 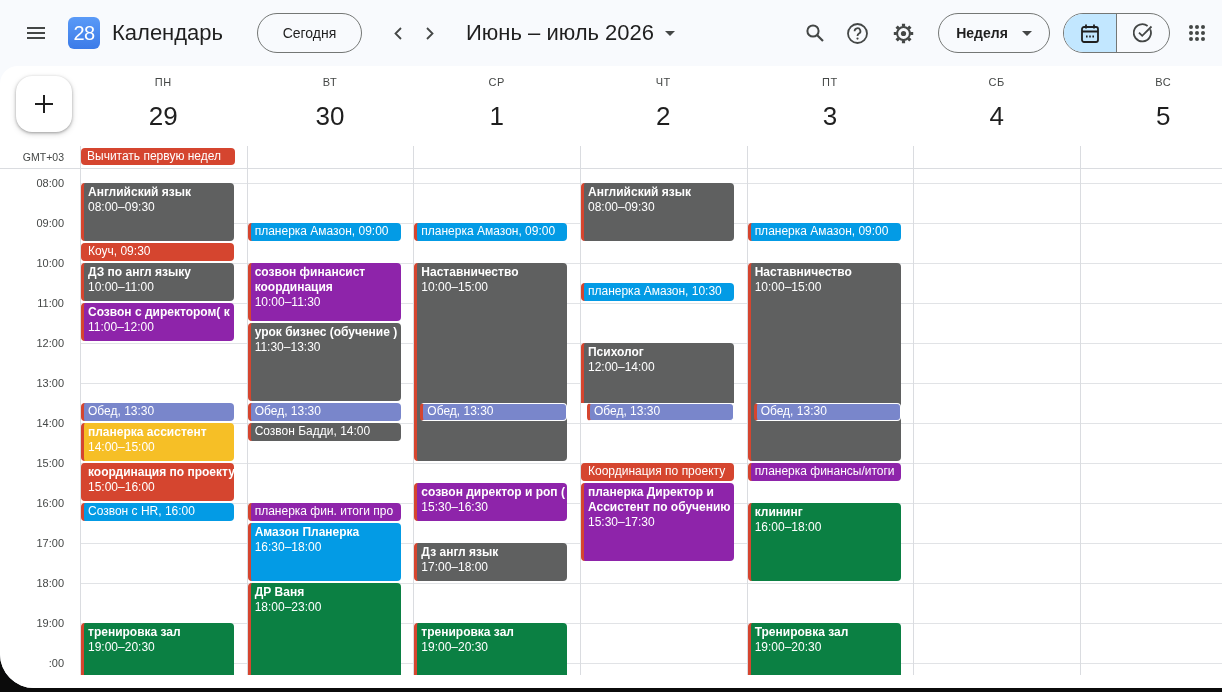 I want to click on time-label: 17:00, so click(x=50, y=543).